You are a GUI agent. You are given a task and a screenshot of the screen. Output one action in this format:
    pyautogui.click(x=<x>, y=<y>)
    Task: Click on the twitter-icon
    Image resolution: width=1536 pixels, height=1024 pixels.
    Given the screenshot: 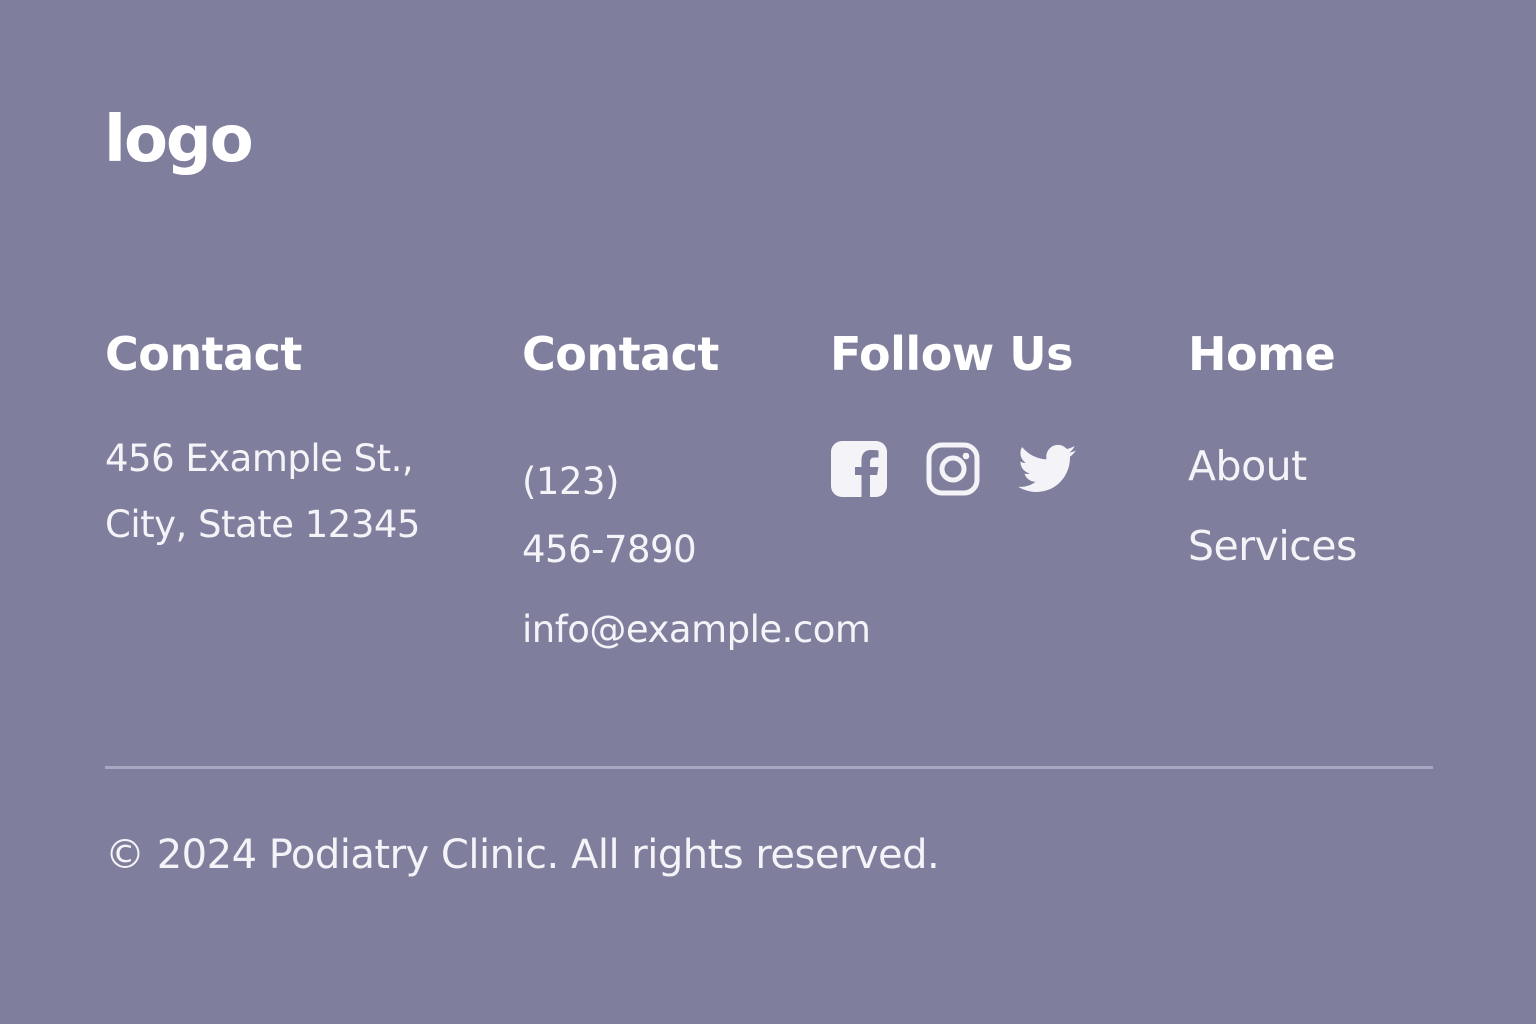 What is the action you would take?
    pyautogui.click(x=1047, y=469)
    